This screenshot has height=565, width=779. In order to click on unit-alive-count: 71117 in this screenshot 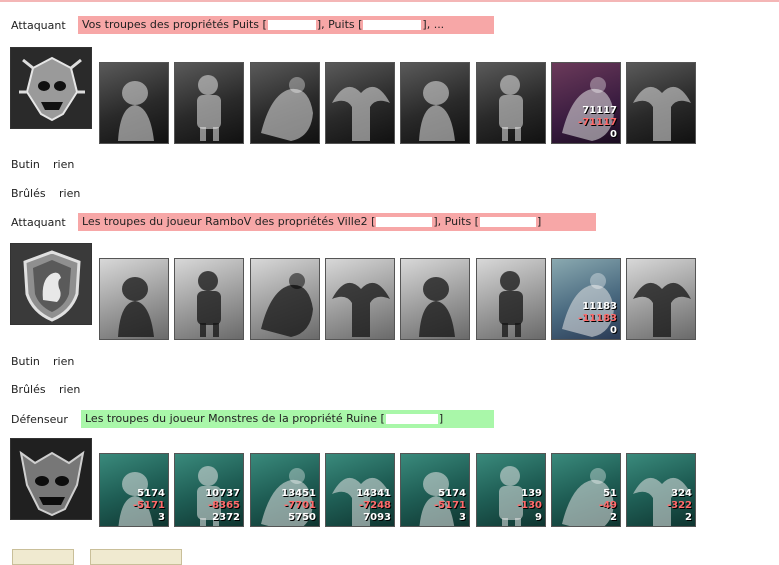, I will do `click(599, 110)`.